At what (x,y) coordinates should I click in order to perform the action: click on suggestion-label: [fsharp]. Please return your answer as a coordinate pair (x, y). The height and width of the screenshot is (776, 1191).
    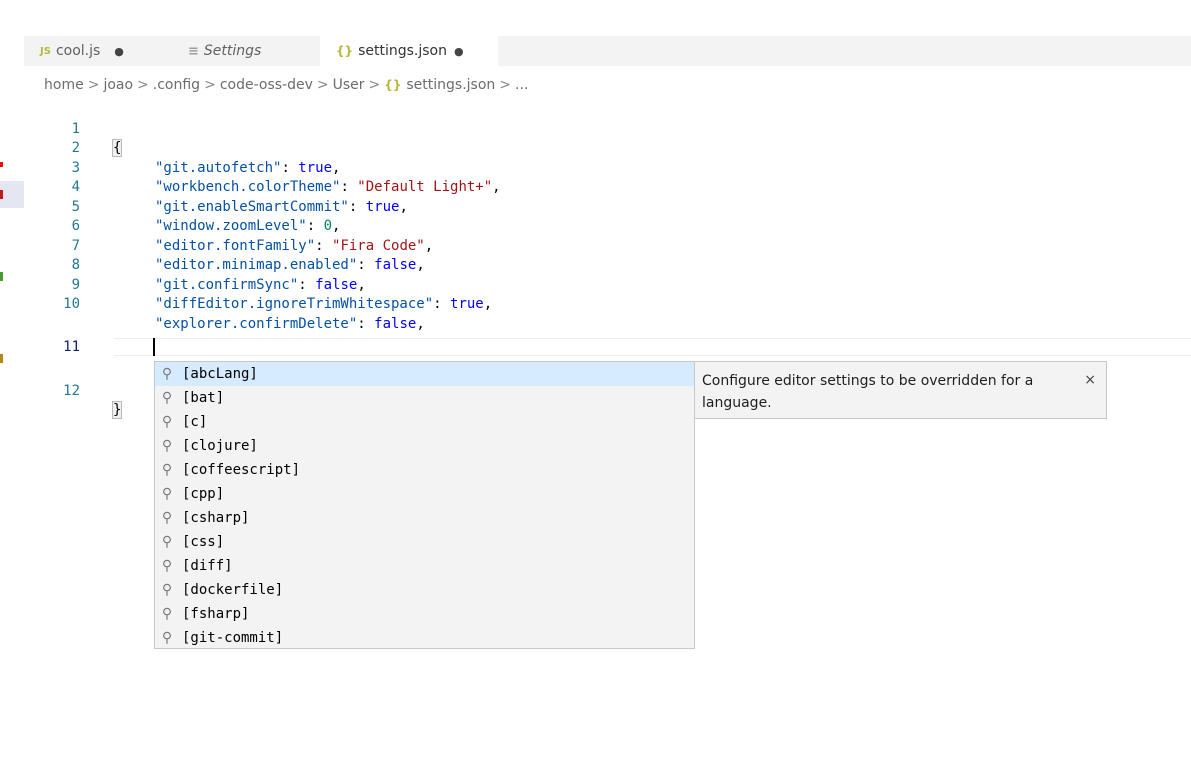
    Looking at the image, I should click on (216, 614).